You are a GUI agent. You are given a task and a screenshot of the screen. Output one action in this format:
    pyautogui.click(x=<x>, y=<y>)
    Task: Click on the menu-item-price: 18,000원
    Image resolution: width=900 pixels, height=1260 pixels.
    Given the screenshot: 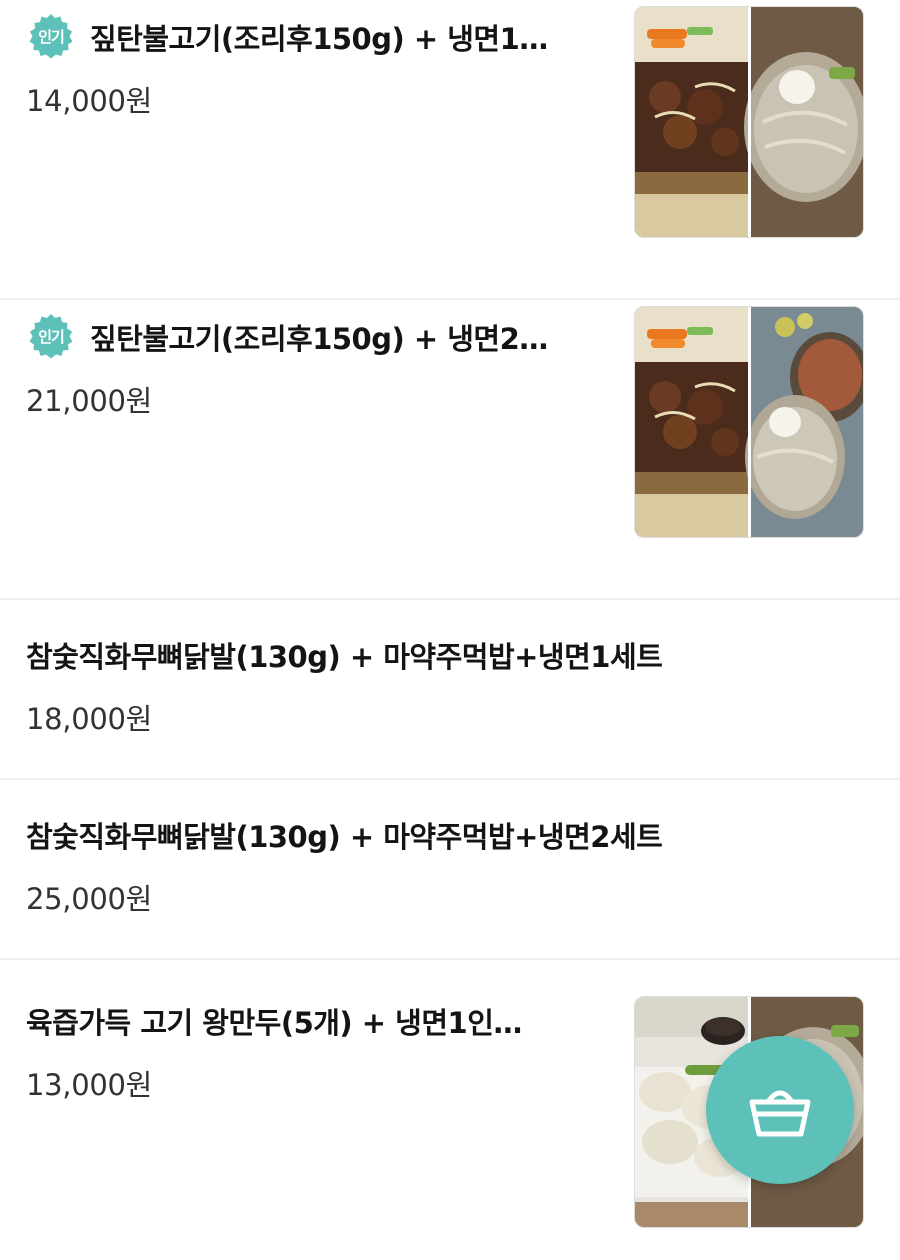 What is the action you would take?
    pyautogui.click(x=89, y=719)
    